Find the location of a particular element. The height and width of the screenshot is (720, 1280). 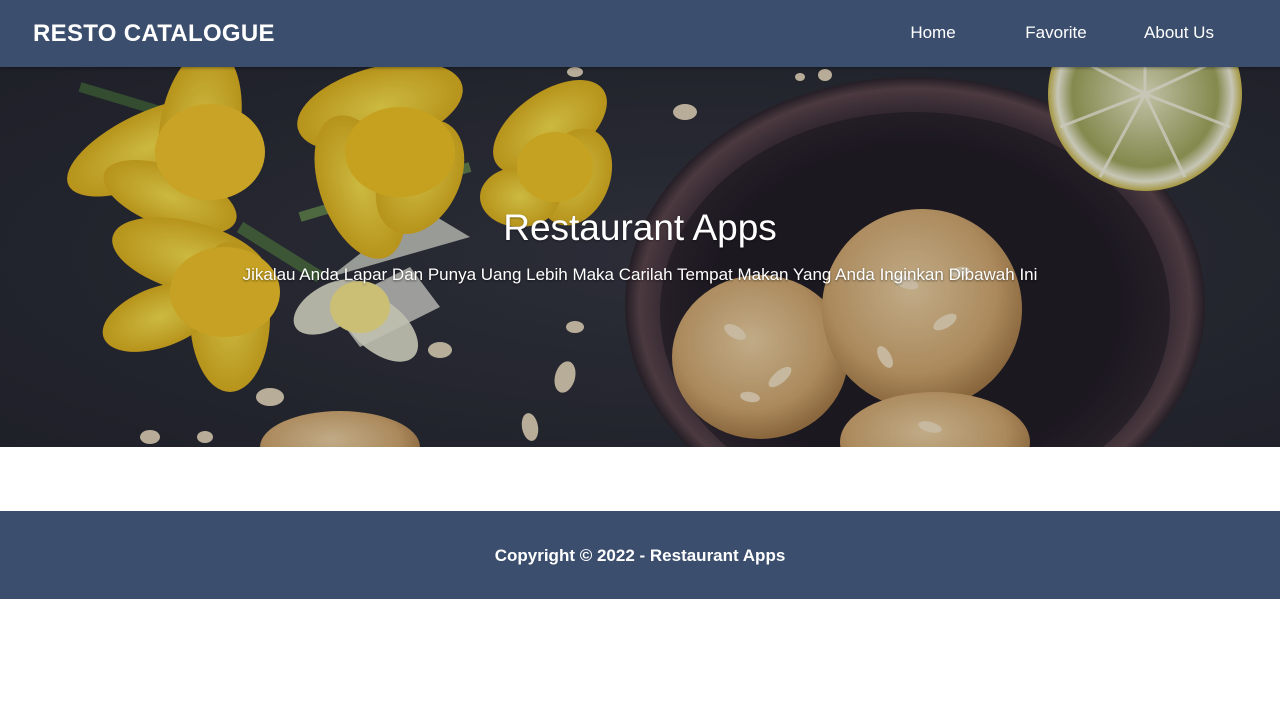

nav-link-home: Home is located at coordinates (933, 33).